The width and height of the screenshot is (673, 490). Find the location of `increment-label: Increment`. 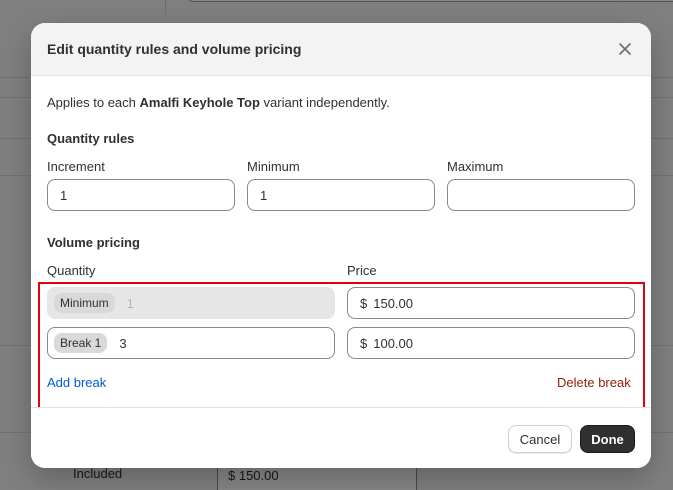

increment-label: Increment is located at coordinates (76, 166).